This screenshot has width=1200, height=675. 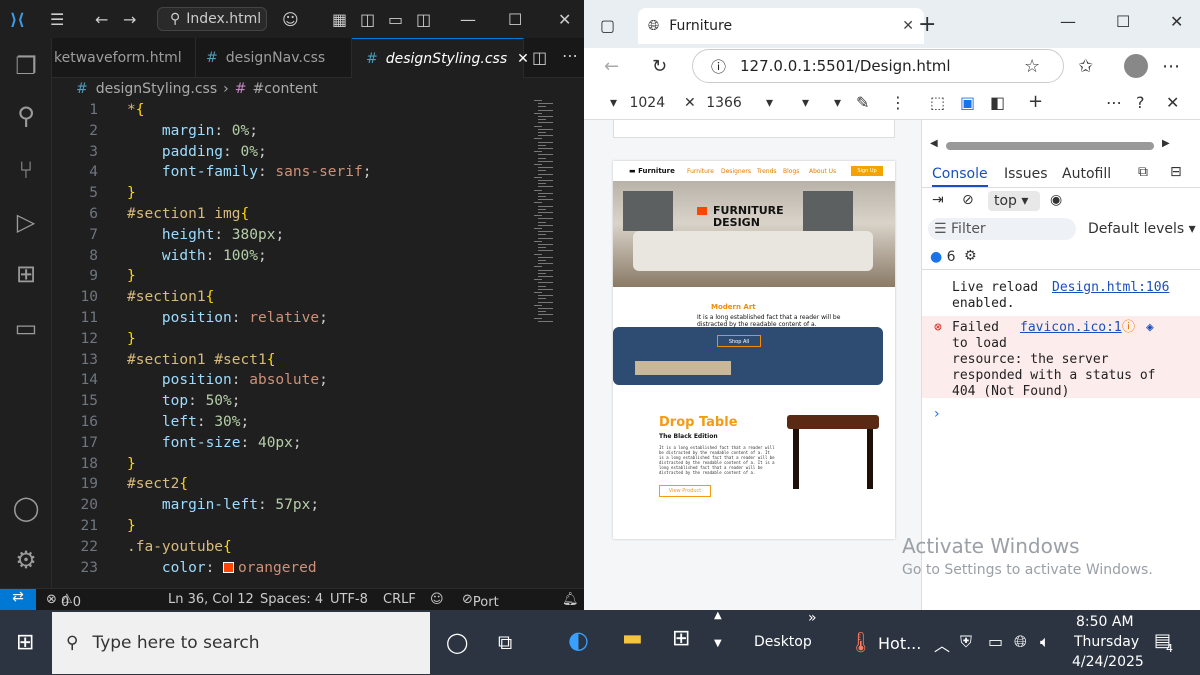 I want to click on search-icon: ⚲, so click(x=26, y=116).